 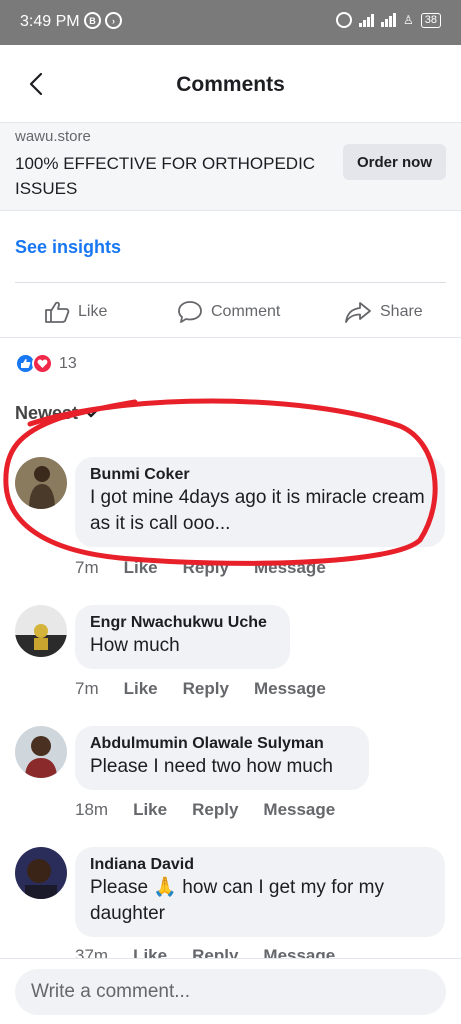 What do you see at coordinates (93, 311) in the screenshot?
I see `like-label: Like` at bounding box center [93, 311].